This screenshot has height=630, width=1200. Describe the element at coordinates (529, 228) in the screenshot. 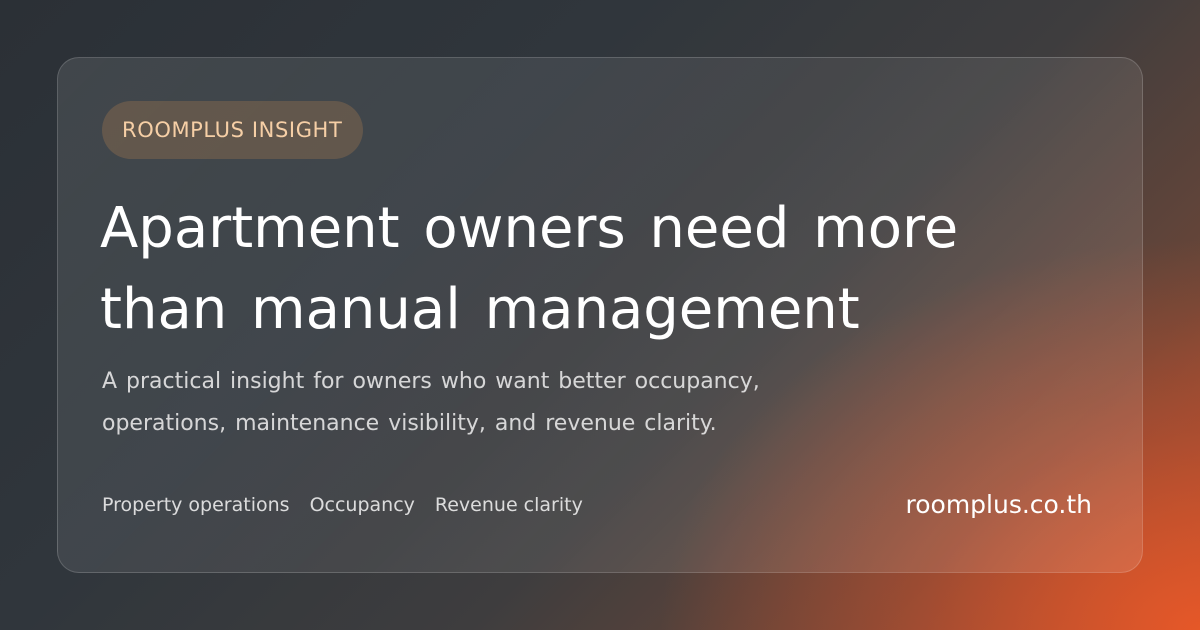

I see `headline-line-1: Apartment owners need more` at that location.